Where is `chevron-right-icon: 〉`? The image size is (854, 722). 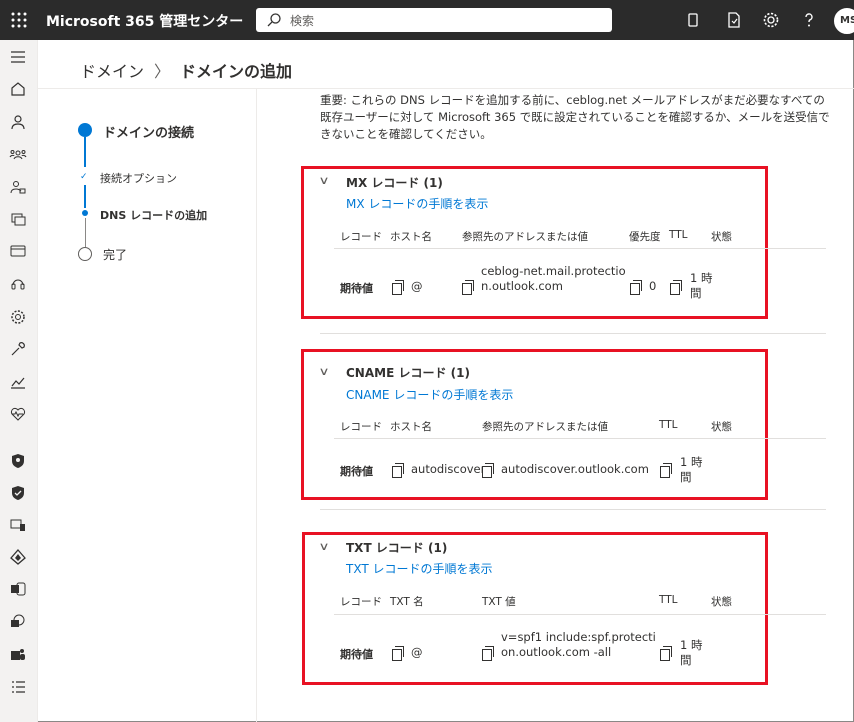 chevron-right-icon: 〉 is located at coordinates (162, 71).